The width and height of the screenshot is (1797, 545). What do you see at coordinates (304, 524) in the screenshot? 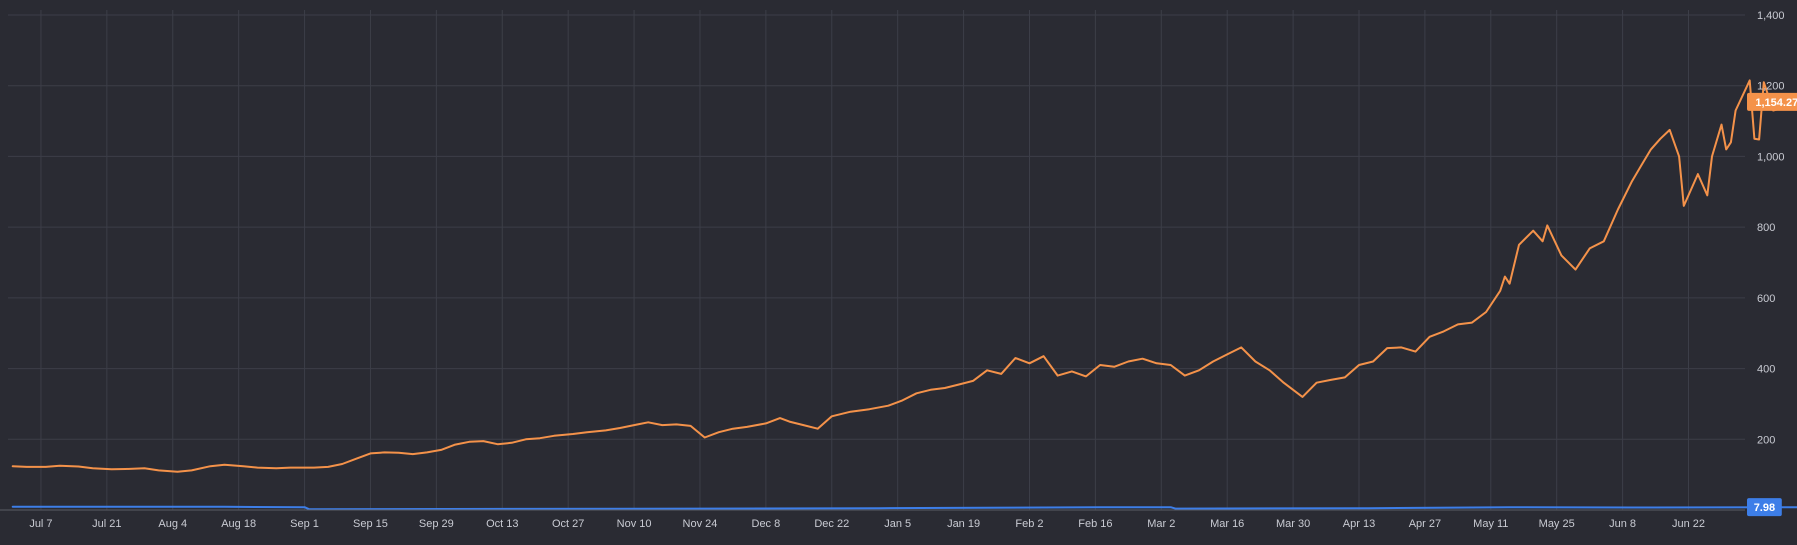
I see `x-tick-label: Sep 1` at bounding box center [304, 524].